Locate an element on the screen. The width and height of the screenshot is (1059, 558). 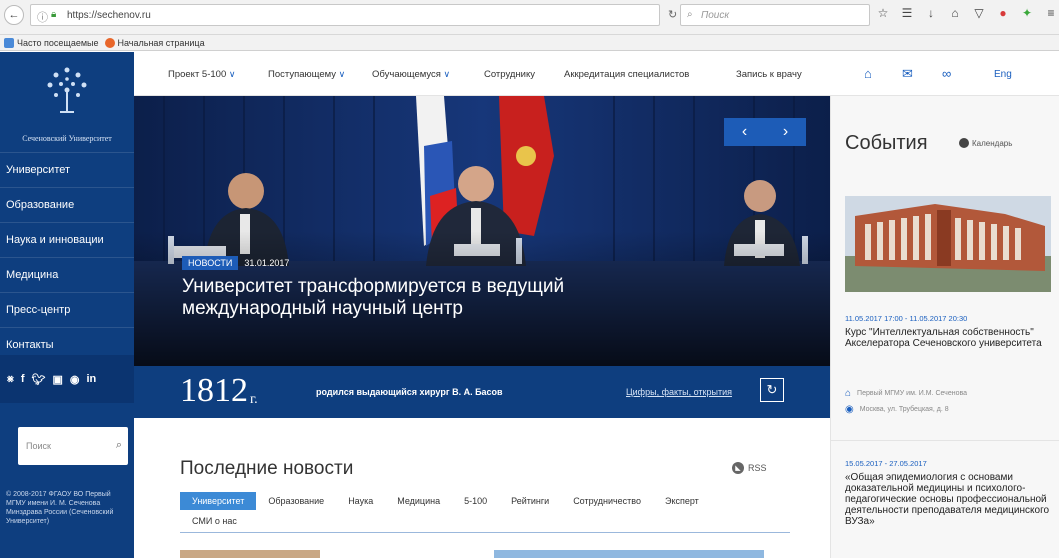
news-badge: НОВОСТИ is located at coordinates (210, 263).